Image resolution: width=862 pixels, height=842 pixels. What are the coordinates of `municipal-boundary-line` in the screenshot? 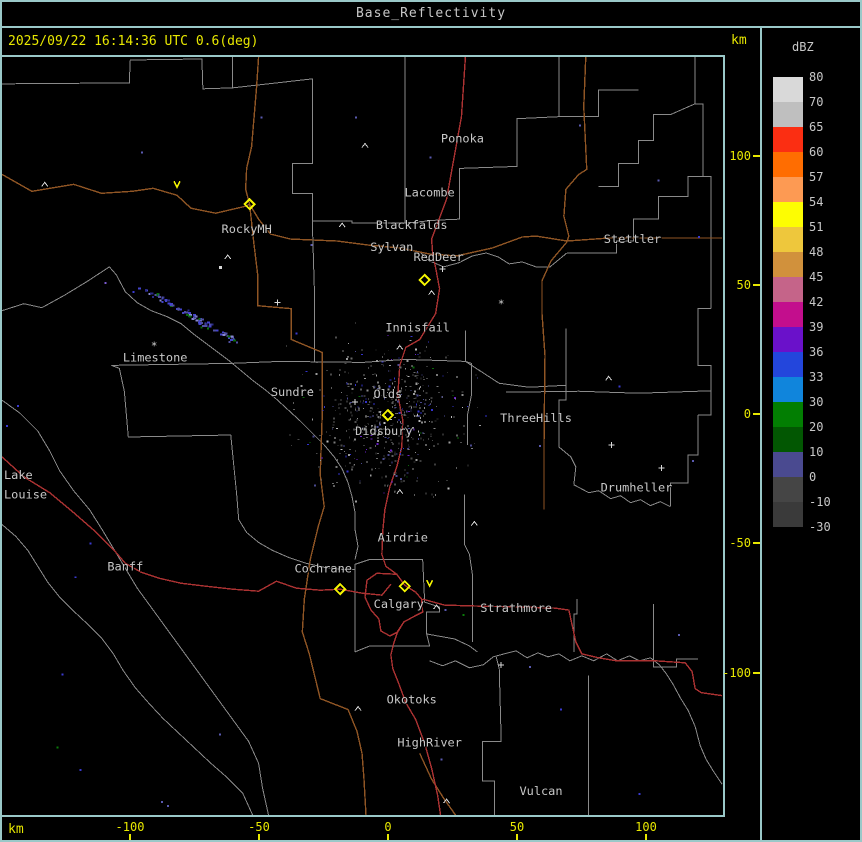 It's located at (318, 151).